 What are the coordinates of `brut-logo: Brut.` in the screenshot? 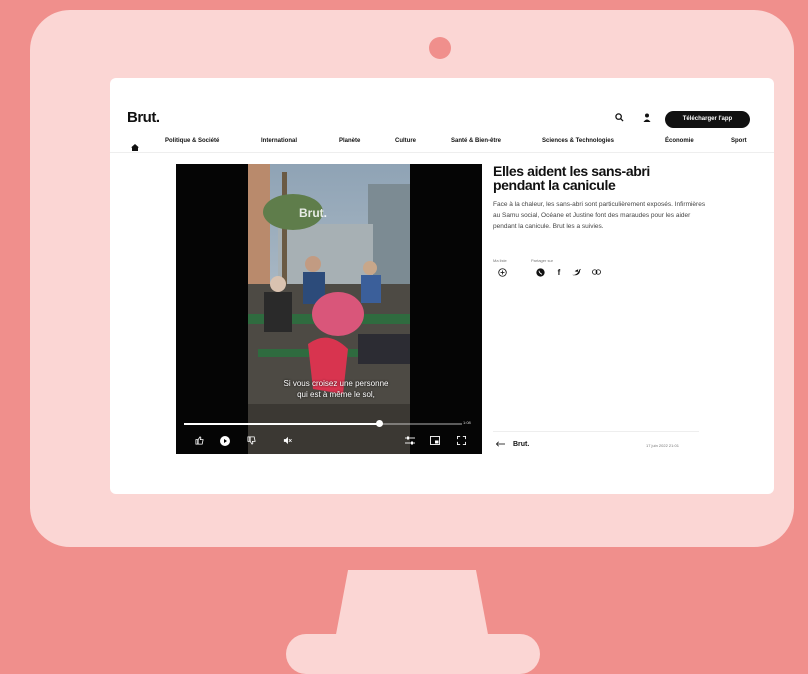 It's located at (143, 117).